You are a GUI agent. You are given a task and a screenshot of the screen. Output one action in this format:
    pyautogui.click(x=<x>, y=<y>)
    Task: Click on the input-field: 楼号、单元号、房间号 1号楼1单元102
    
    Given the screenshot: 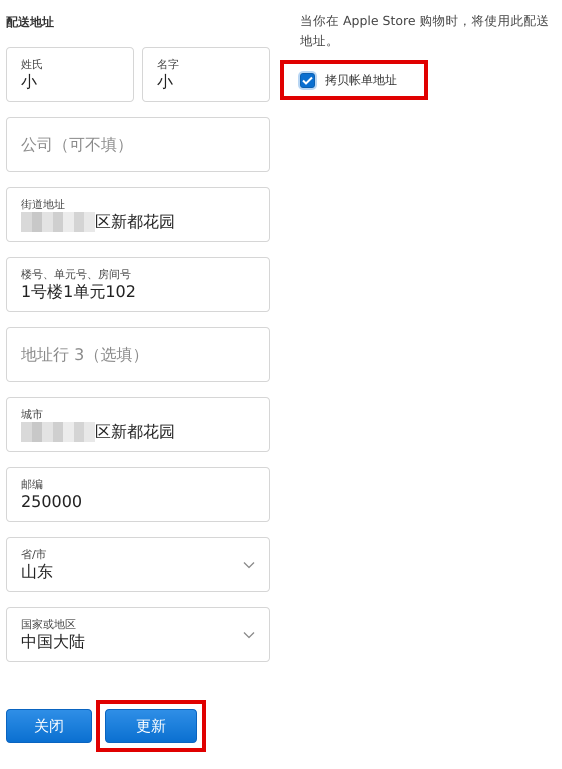 What is the action you would take?
    pyautogui.click(x=138, y=284)
    